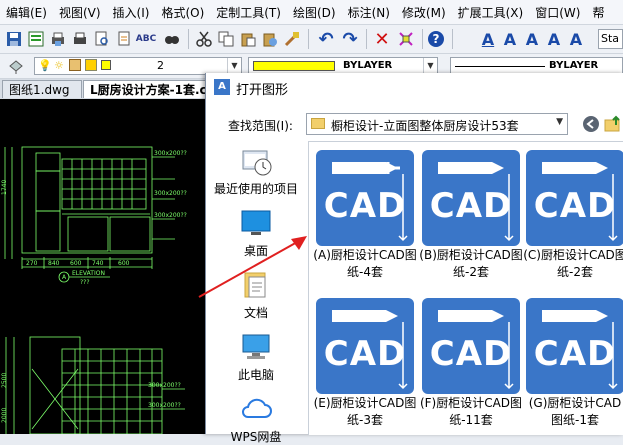  I want to click on computer-icon, so click(256, 346).